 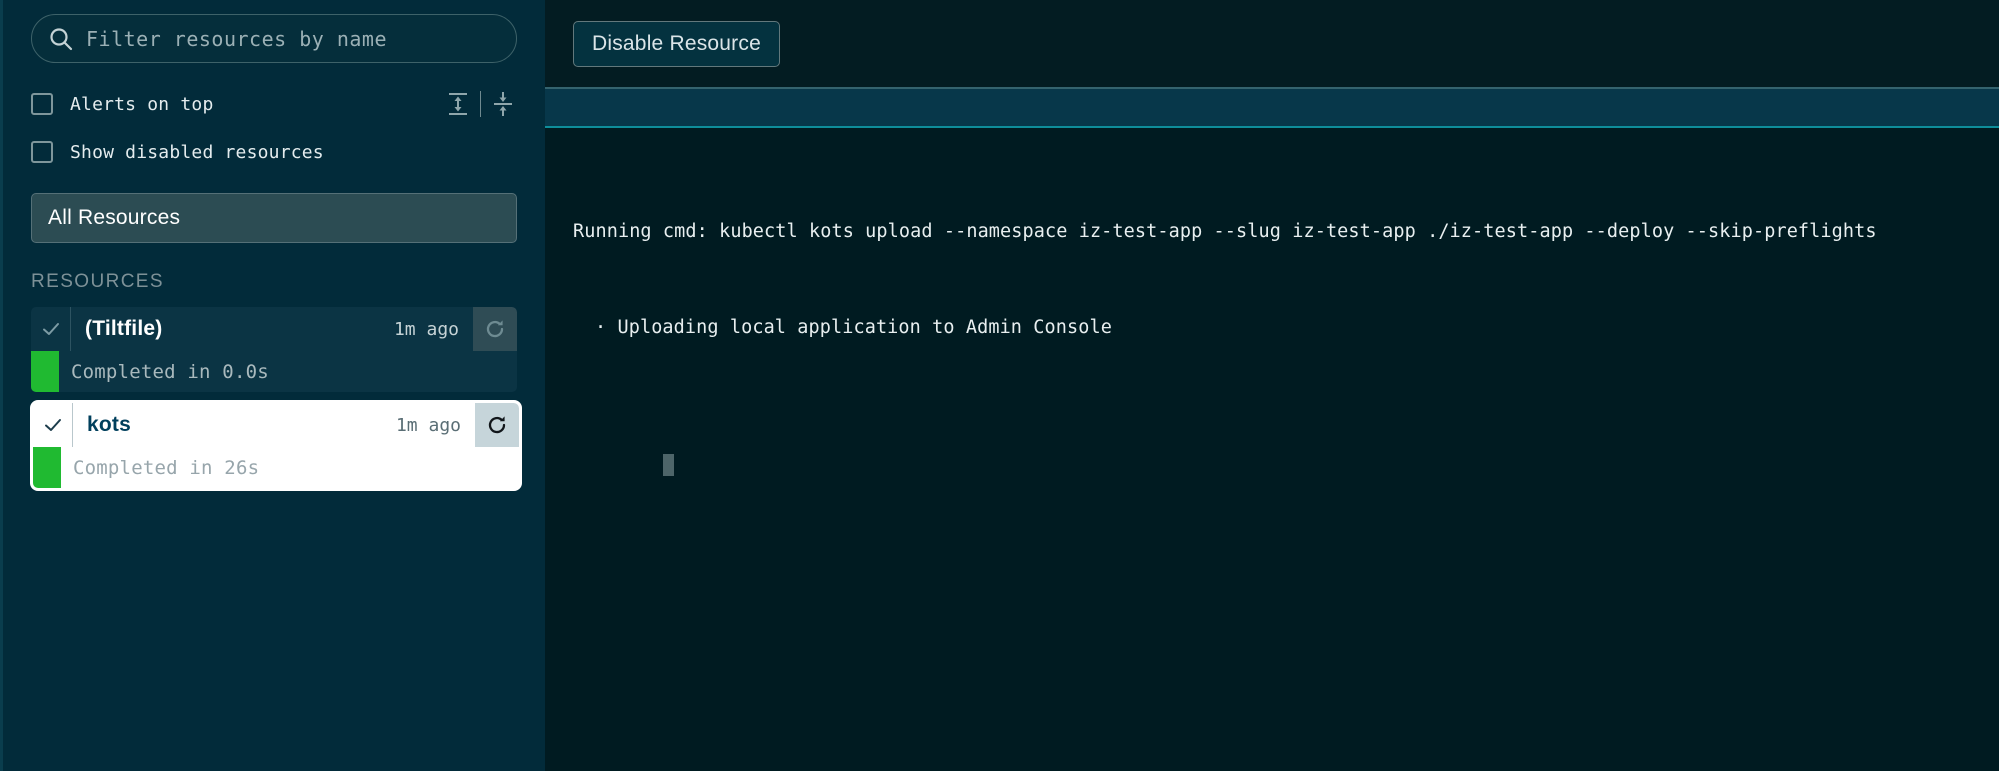 What do you see at coordinates (1286, 463) in the screenshot?
I see `log-cursor-row` at bounding box center [1286, 463].